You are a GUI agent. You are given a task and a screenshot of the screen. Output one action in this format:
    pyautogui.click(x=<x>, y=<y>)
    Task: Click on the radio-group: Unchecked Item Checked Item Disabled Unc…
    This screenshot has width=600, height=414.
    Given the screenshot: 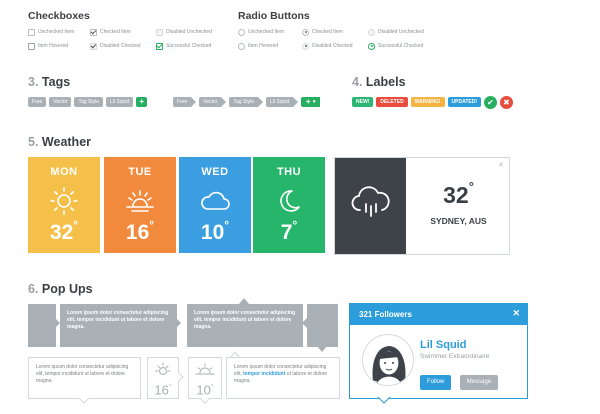 What is the action you would take?
    pyautogui.click(x=348, y=39)
    